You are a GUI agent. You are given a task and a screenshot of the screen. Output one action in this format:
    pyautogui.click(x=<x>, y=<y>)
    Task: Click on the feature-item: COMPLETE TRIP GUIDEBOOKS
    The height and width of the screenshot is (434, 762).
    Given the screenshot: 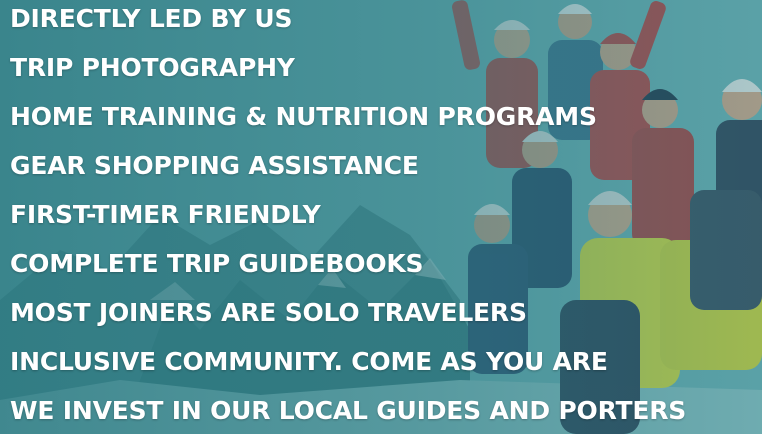 What is the action you would take?
    pyautogui.click(x=217, y=263)
    